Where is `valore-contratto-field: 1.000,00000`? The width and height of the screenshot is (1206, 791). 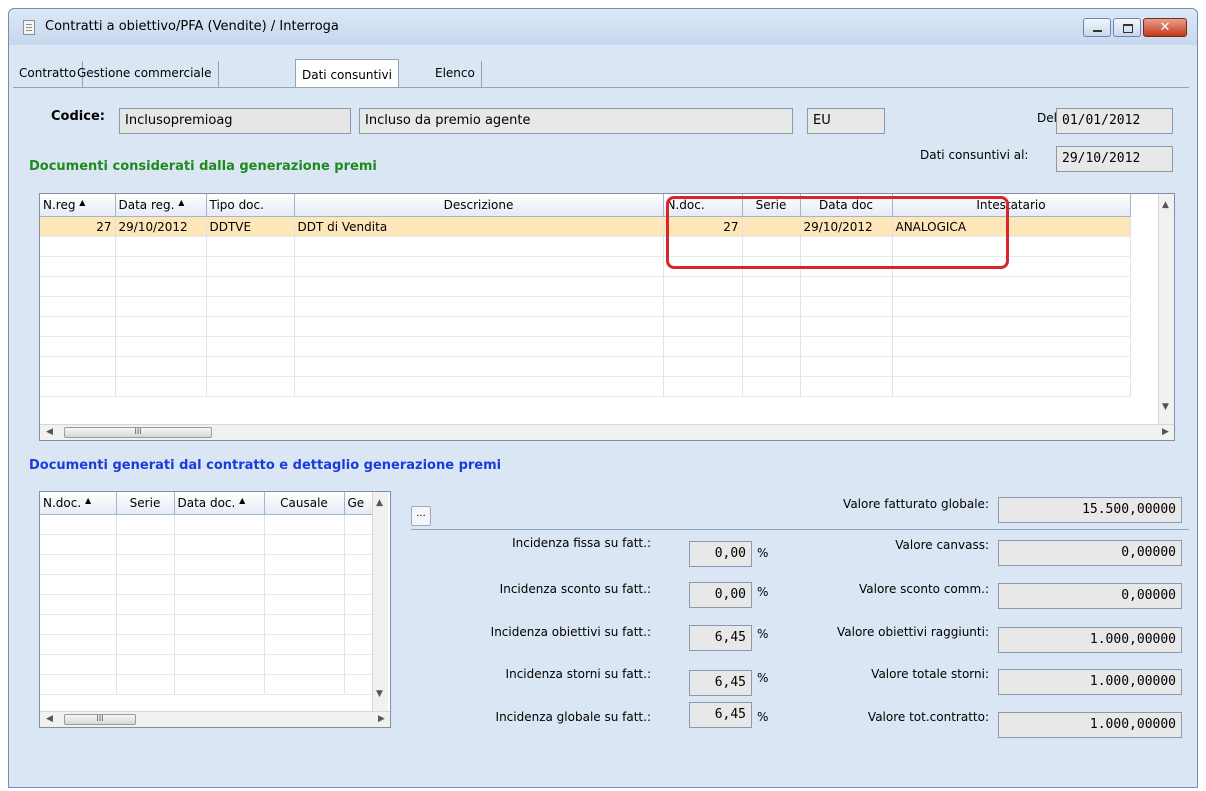 valore-contratto-field: 1.000,00000 is located at coordinates (1090, 725).